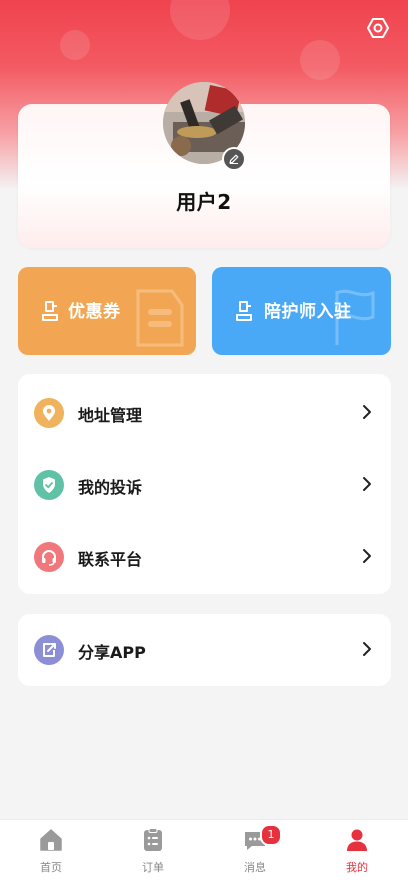 This screenshot has height=884, width=408. I want to click on menu-item-label: 分享APP, so click(112, 652).